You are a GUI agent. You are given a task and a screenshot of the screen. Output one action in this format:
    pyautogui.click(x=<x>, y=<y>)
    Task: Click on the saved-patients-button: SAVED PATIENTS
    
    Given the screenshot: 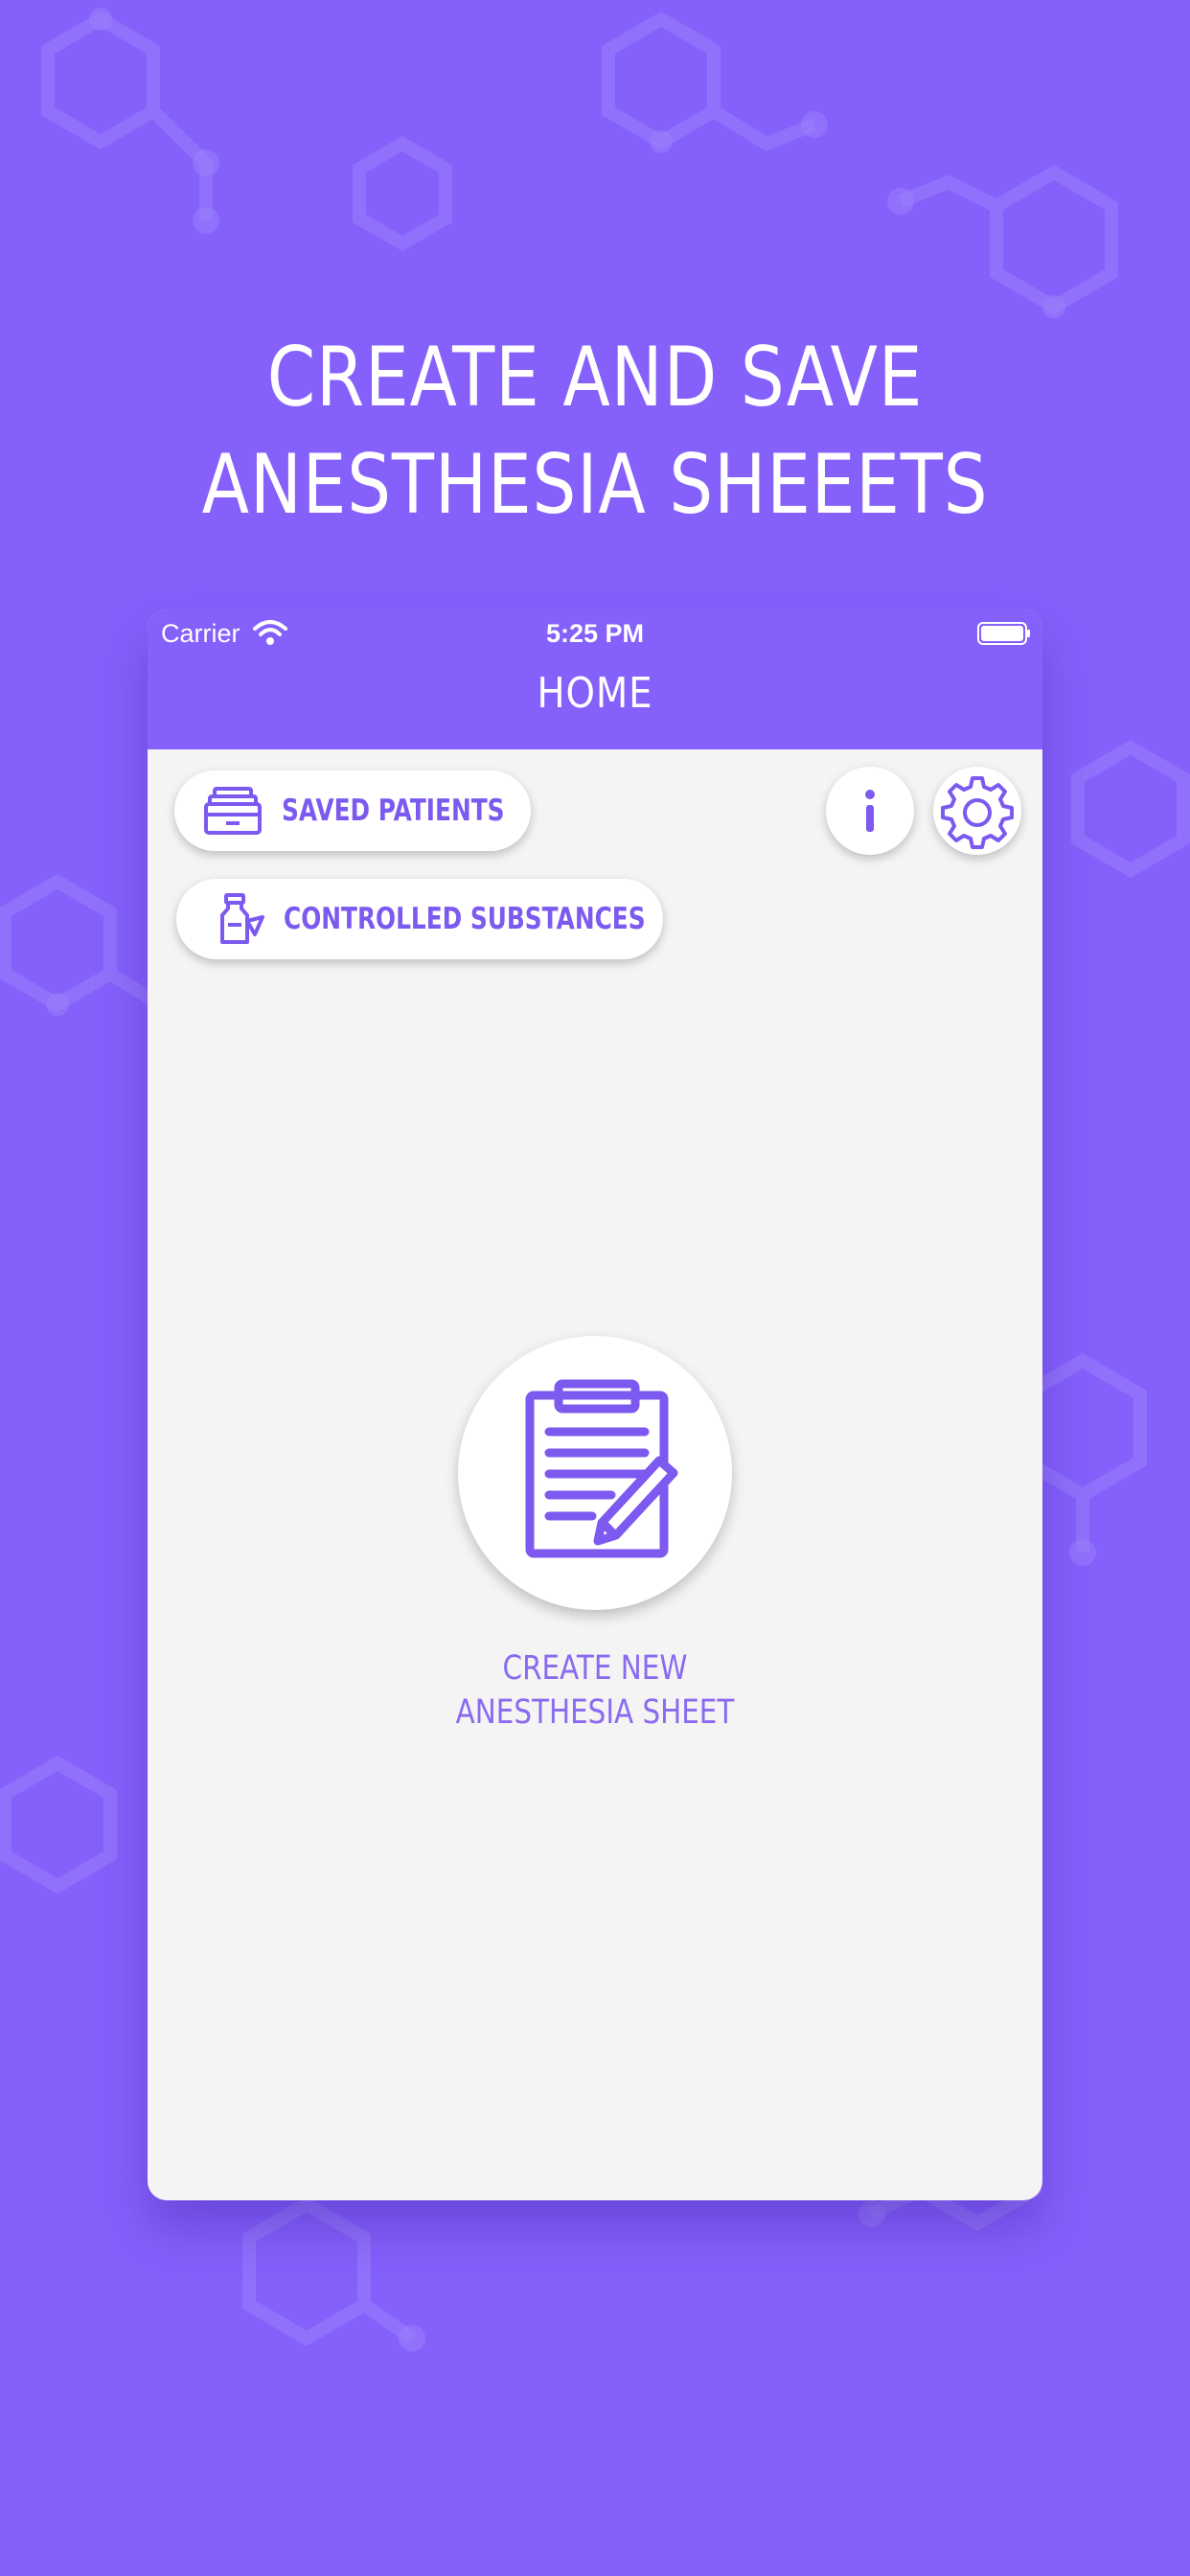 What is the action you would take?
    pyautogui.click(x=352, y=810)
    